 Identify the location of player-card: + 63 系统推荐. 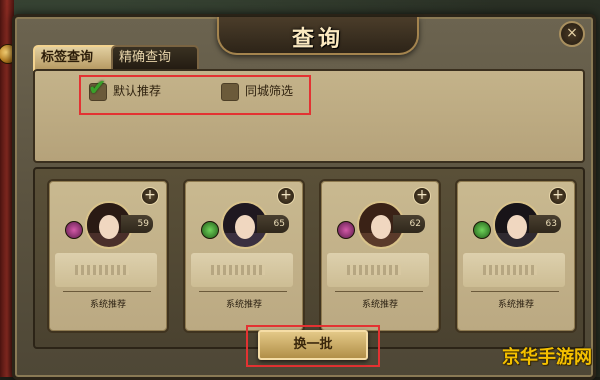
(516, 256).